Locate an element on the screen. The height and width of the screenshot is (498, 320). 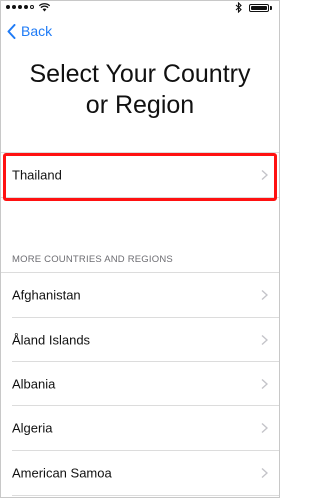
country-row-suggested: Thailand is located at coordinates (140, 175).